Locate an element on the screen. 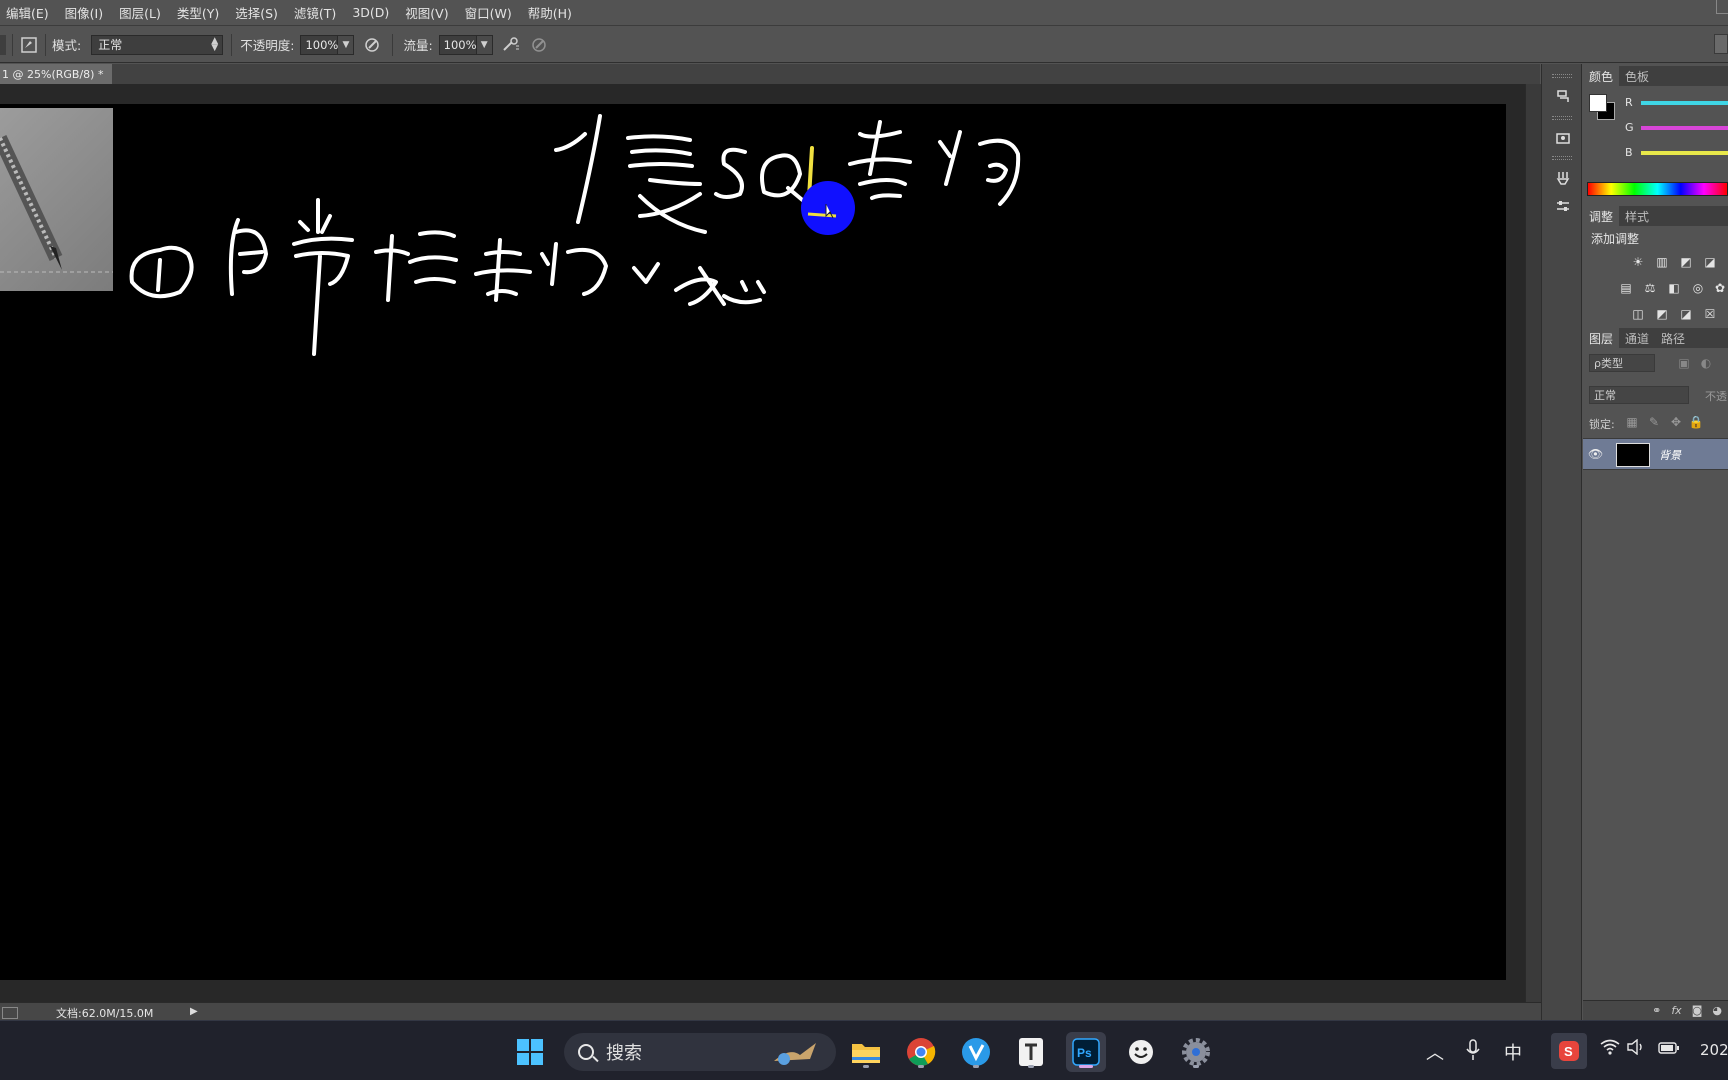 This screenshot has height=1080, width=1728. menu-view: 视图(V) is located at coordinates (426, 12).